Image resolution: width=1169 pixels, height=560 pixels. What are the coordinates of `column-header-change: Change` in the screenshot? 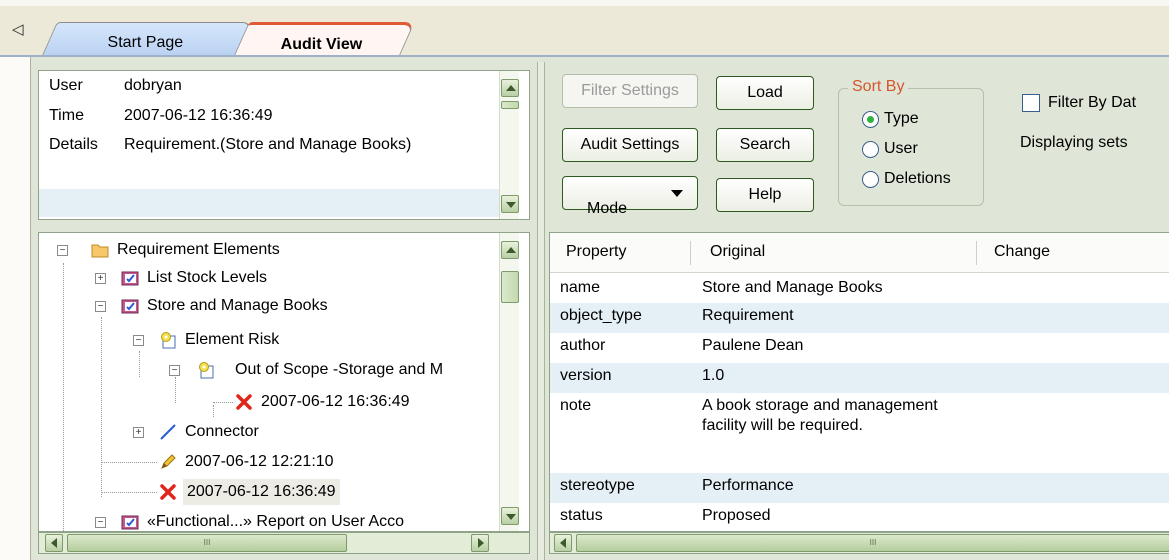 It's located at (1022, 252).